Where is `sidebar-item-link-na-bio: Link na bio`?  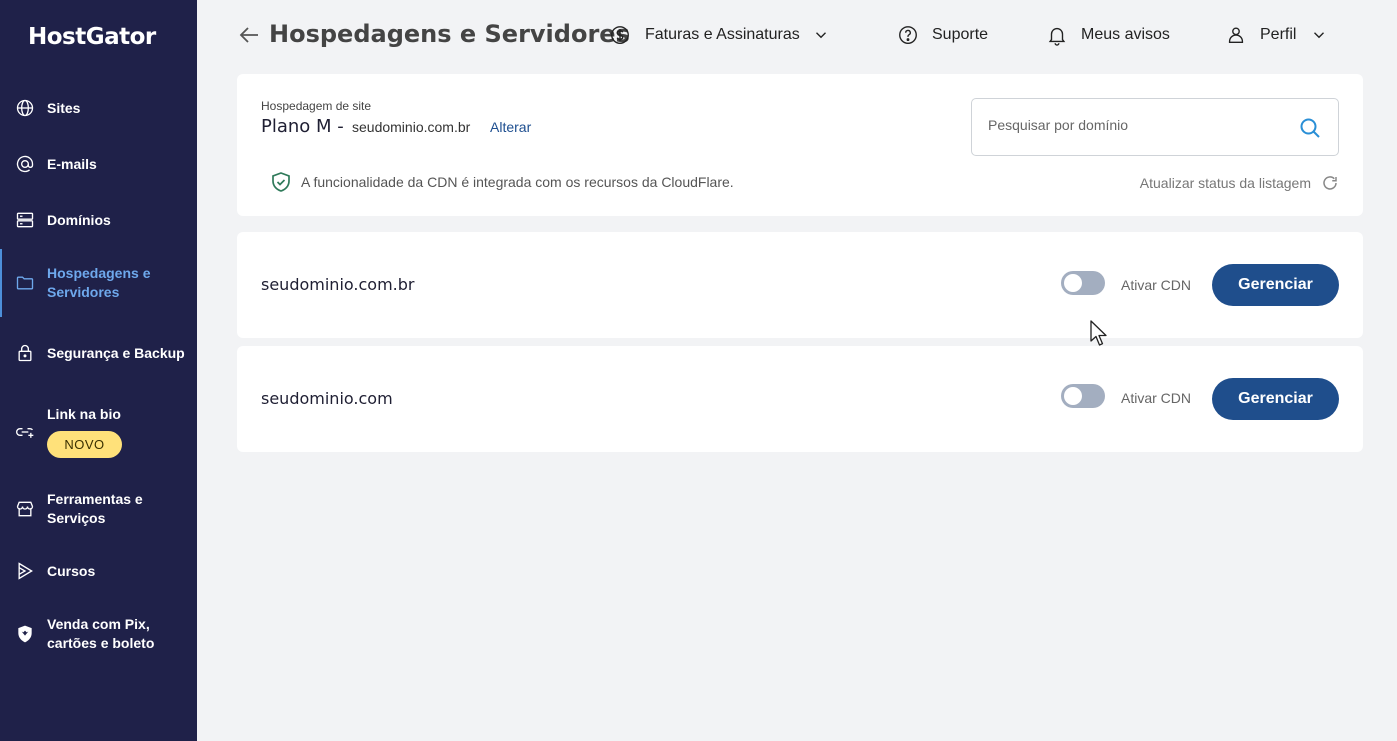
sidebar-item-link-na-bio: Link na bio is located at coordinates (98, 421).